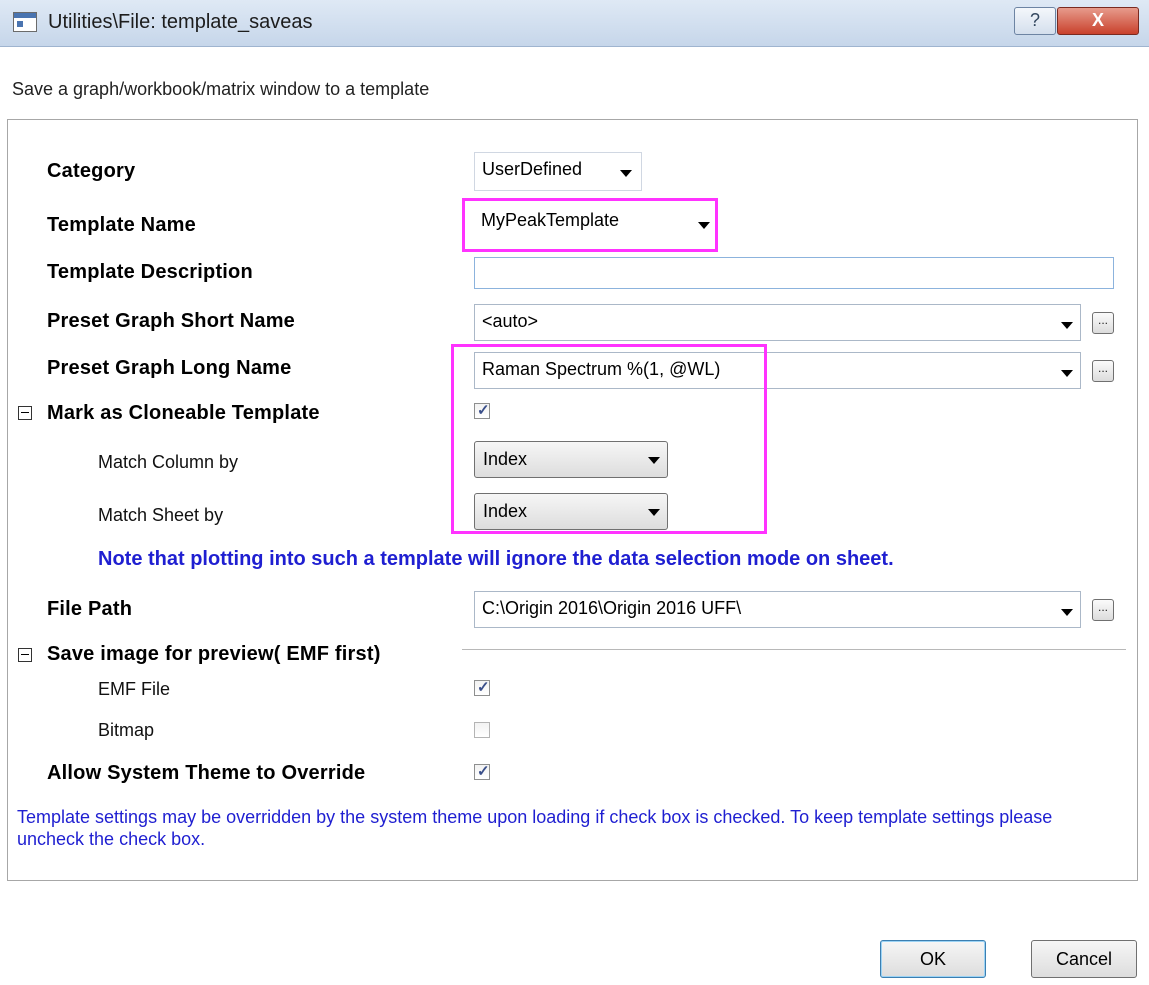 The width and height of the screenshot is (1149, 985). Describe the element at coordinates (90, 609) in the screenshot. I see `file-path-label: File Path` at that location.